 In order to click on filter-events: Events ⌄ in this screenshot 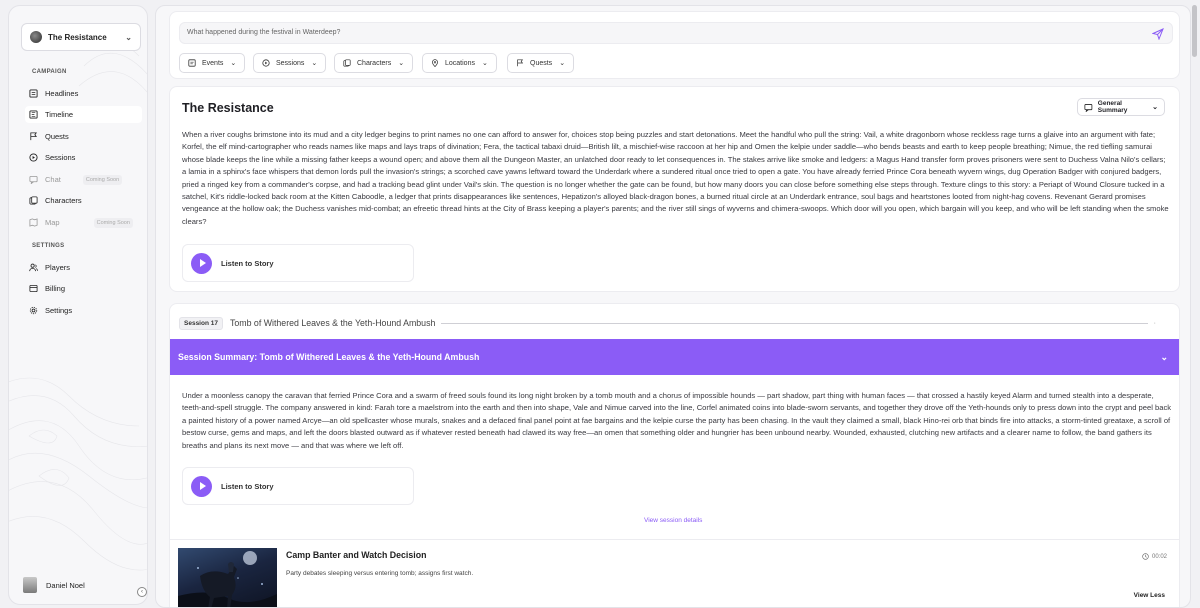, I will do `click(212, 63)`.